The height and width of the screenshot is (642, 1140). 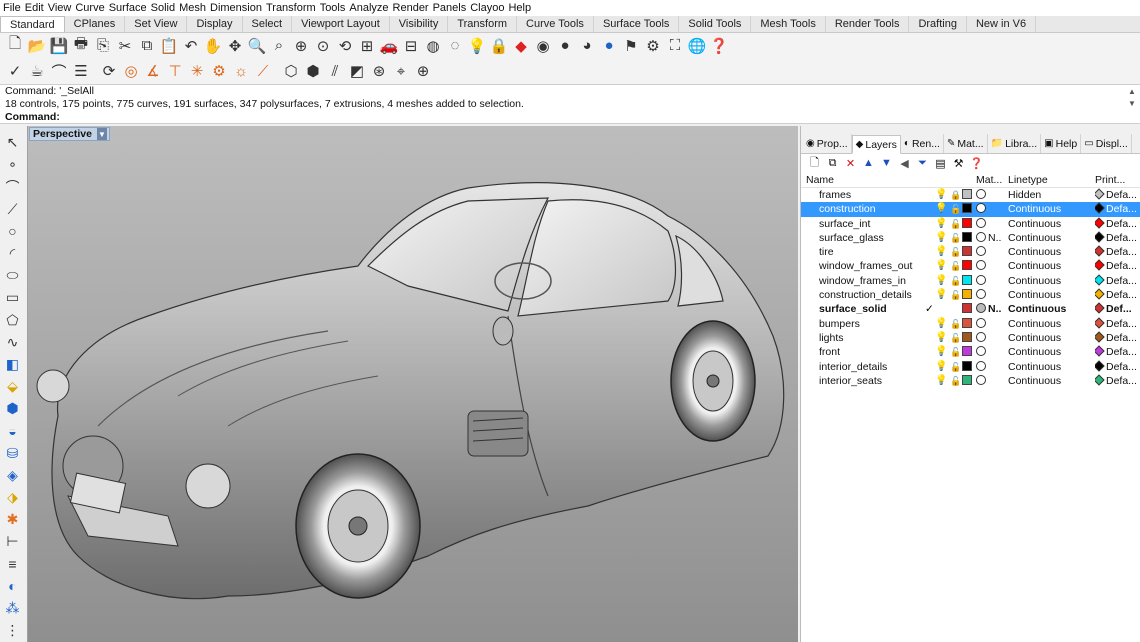 What do you see at coordinates (370, 8) in the screenshot?
I see `menu-analyze: Analyze` at bounding box center [370, 8].